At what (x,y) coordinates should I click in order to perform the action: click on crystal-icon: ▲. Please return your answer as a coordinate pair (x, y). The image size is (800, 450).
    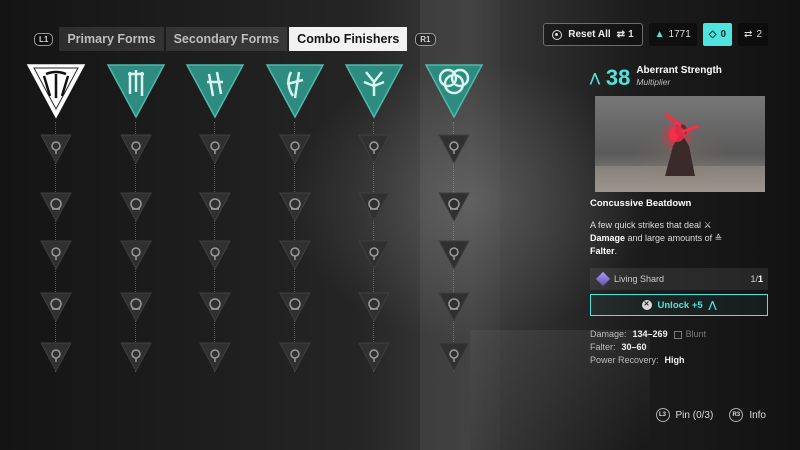
    Looking at the image, I should click on (659, 34).